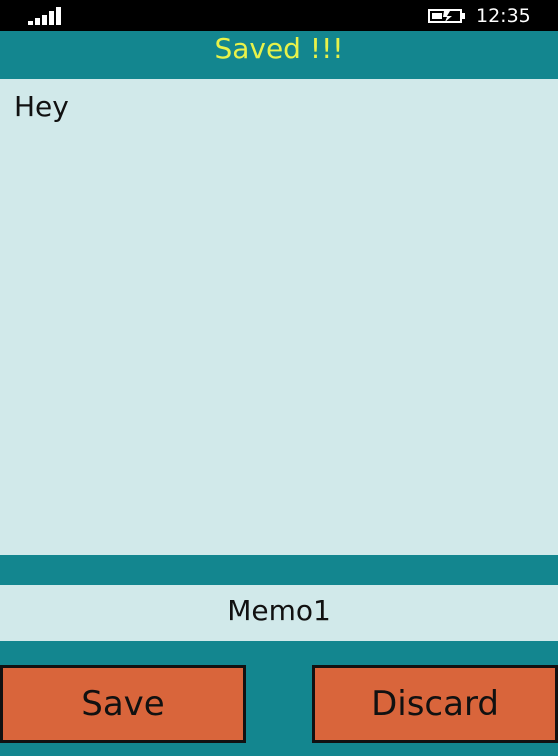 Image resolution: width=558 pixels, height=756 pixels. Describe the element at coordinates (45, 16) in the screenshot. I see `signal-strength-icon` at that location.